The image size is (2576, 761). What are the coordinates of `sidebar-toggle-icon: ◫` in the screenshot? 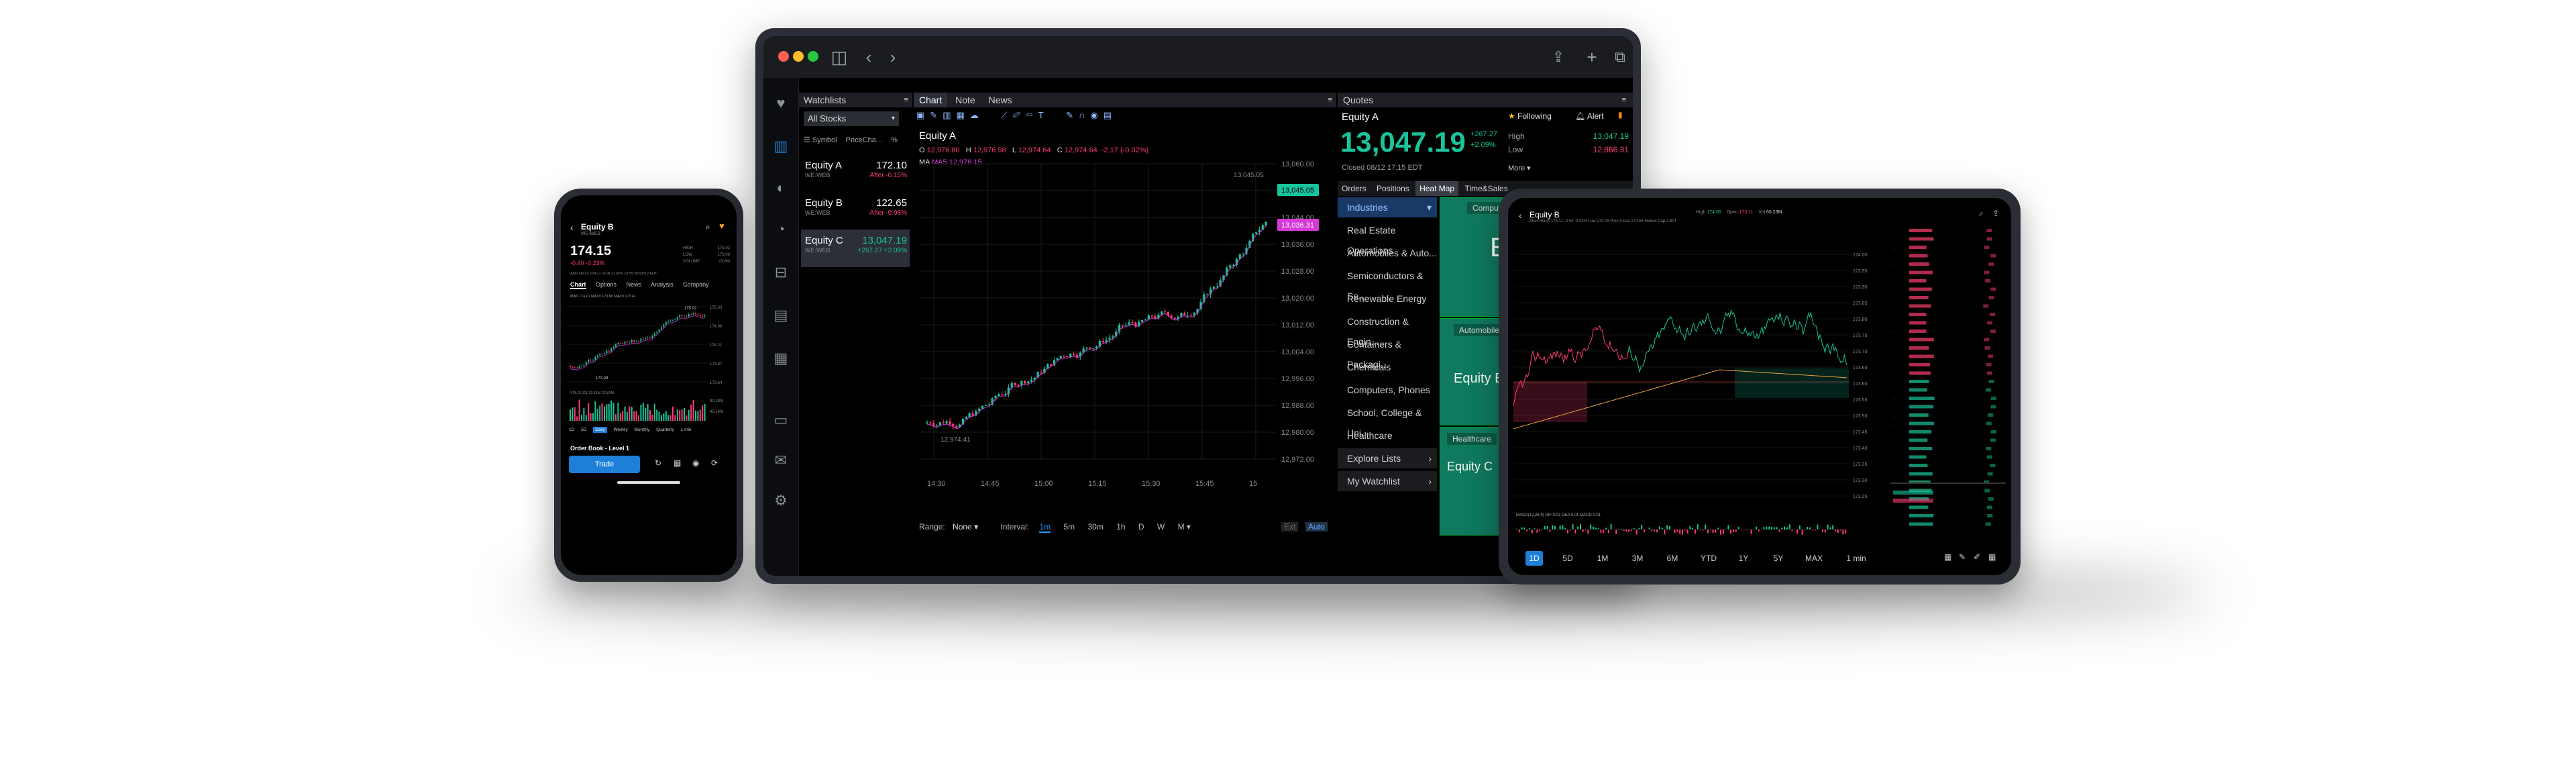 It's located at (839, 57).